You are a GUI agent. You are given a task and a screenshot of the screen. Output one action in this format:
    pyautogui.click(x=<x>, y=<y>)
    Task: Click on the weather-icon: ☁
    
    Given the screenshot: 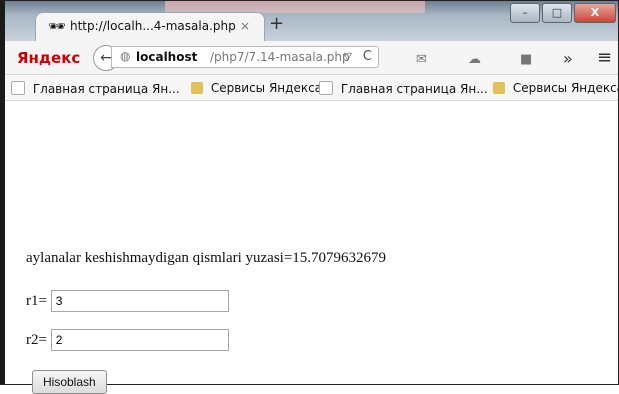 What is the action you would take?
    pyautogui.click(x=474, y=59)
    